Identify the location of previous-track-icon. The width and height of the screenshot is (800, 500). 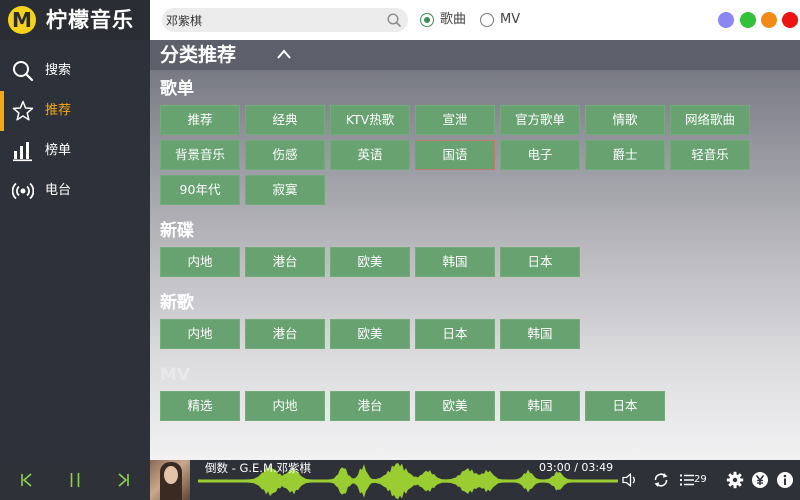
(27, 480).